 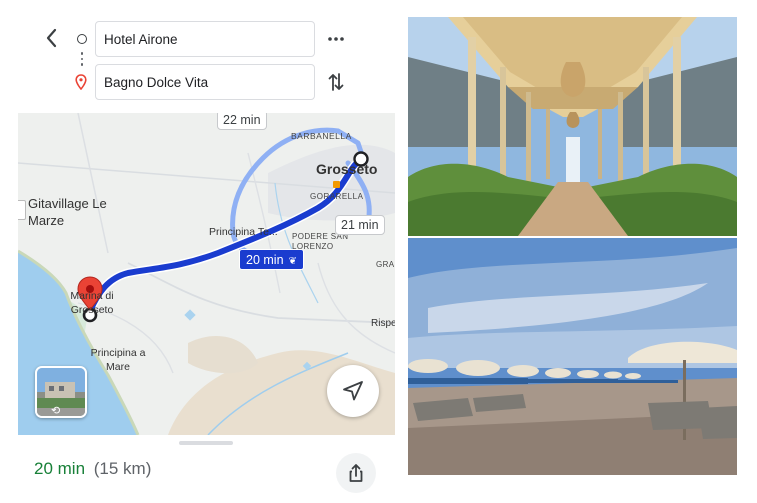 What do you see at coordinates (67, 212) in the screenshot?
I see `map-label-gitavillage: Gitavillage Le Marze` at bounding box center [67, 212].